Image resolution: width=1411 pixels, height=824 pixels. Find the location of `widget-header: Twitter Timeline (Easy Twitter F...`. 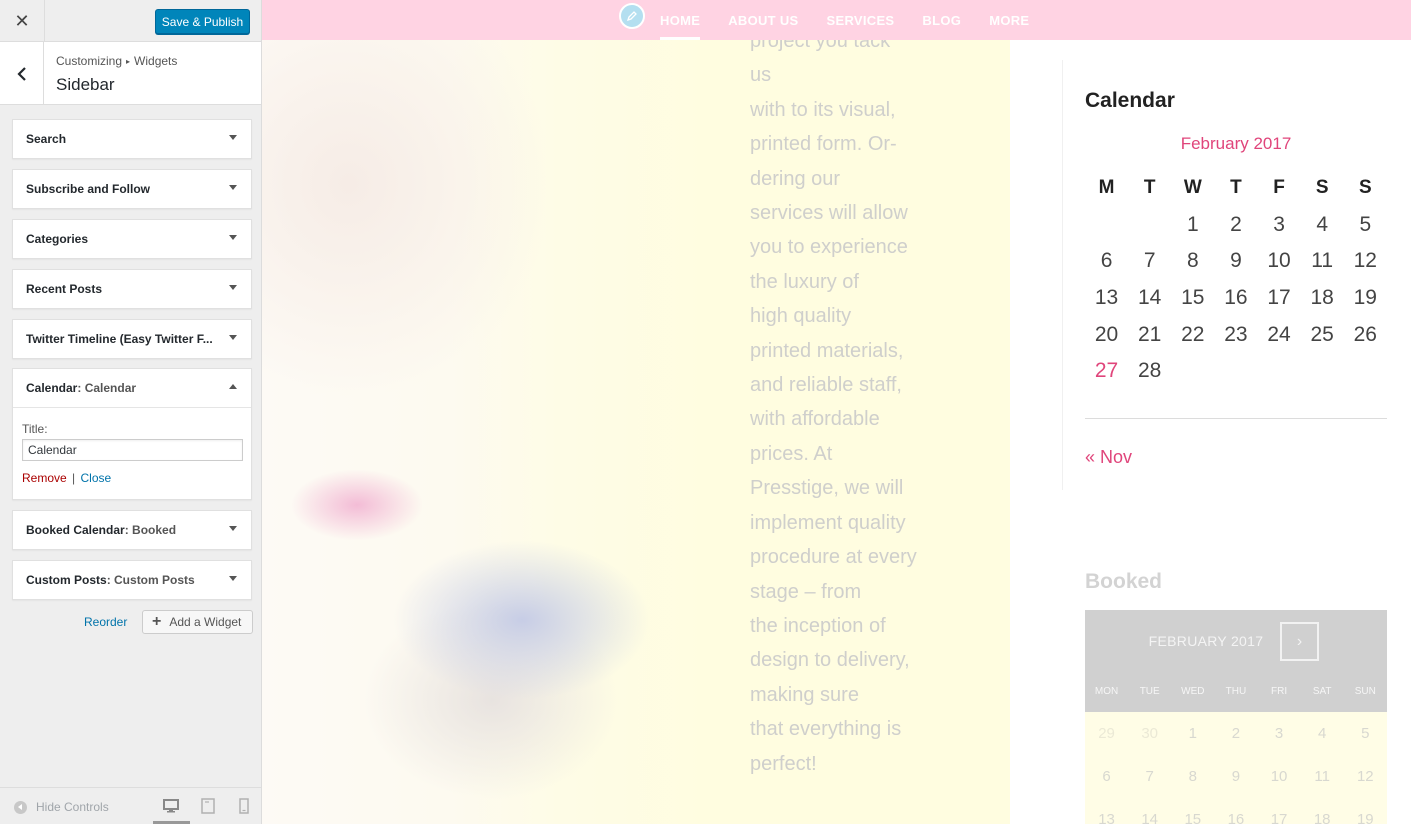

widget-header: Twitter Timeline (Easy Twitter F... is located at coordinates (132, 339).